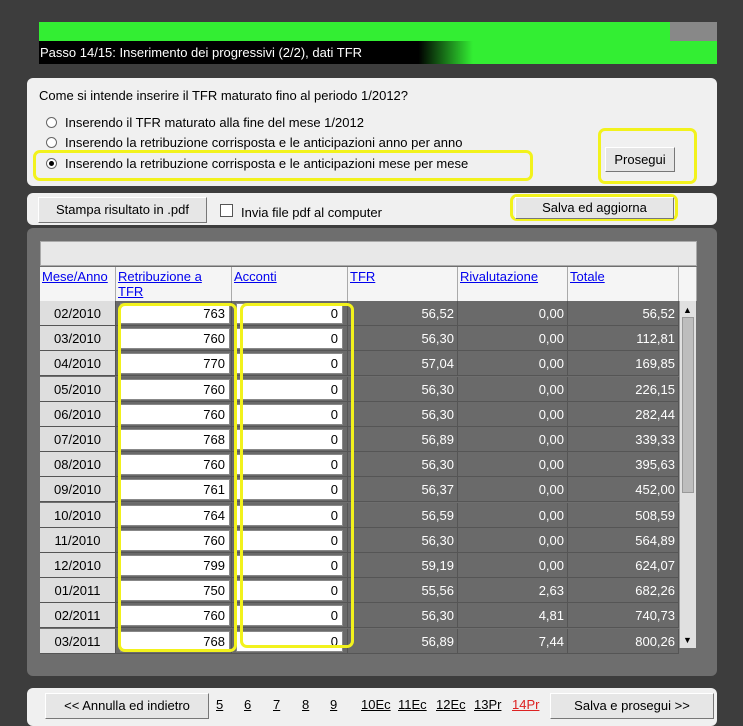  I want to click on col-header-revaluation: Rivalutazione, so click(513, 284).